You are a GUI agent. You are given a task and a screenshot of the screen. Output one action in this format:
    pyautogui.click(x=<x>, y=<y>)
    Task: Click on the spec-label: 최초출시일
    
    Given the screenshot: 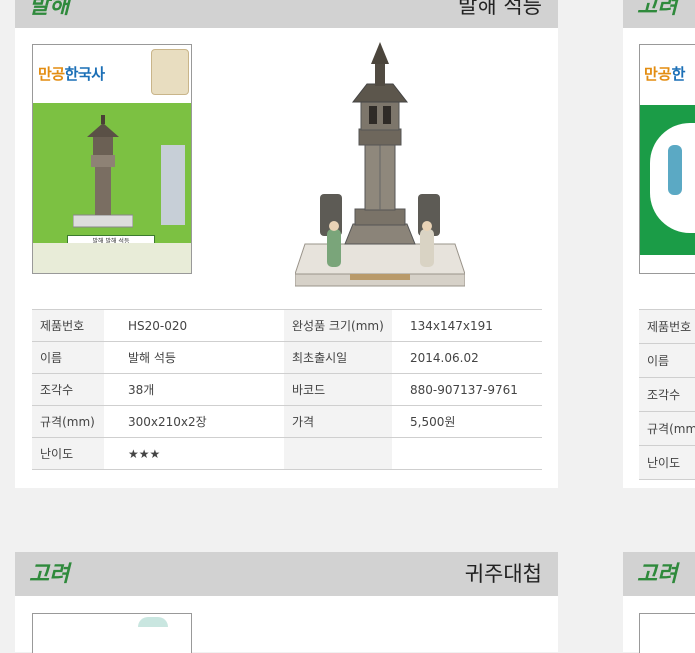 What is the action you would take?
    pyautogui.click(x=338, y=357)
    